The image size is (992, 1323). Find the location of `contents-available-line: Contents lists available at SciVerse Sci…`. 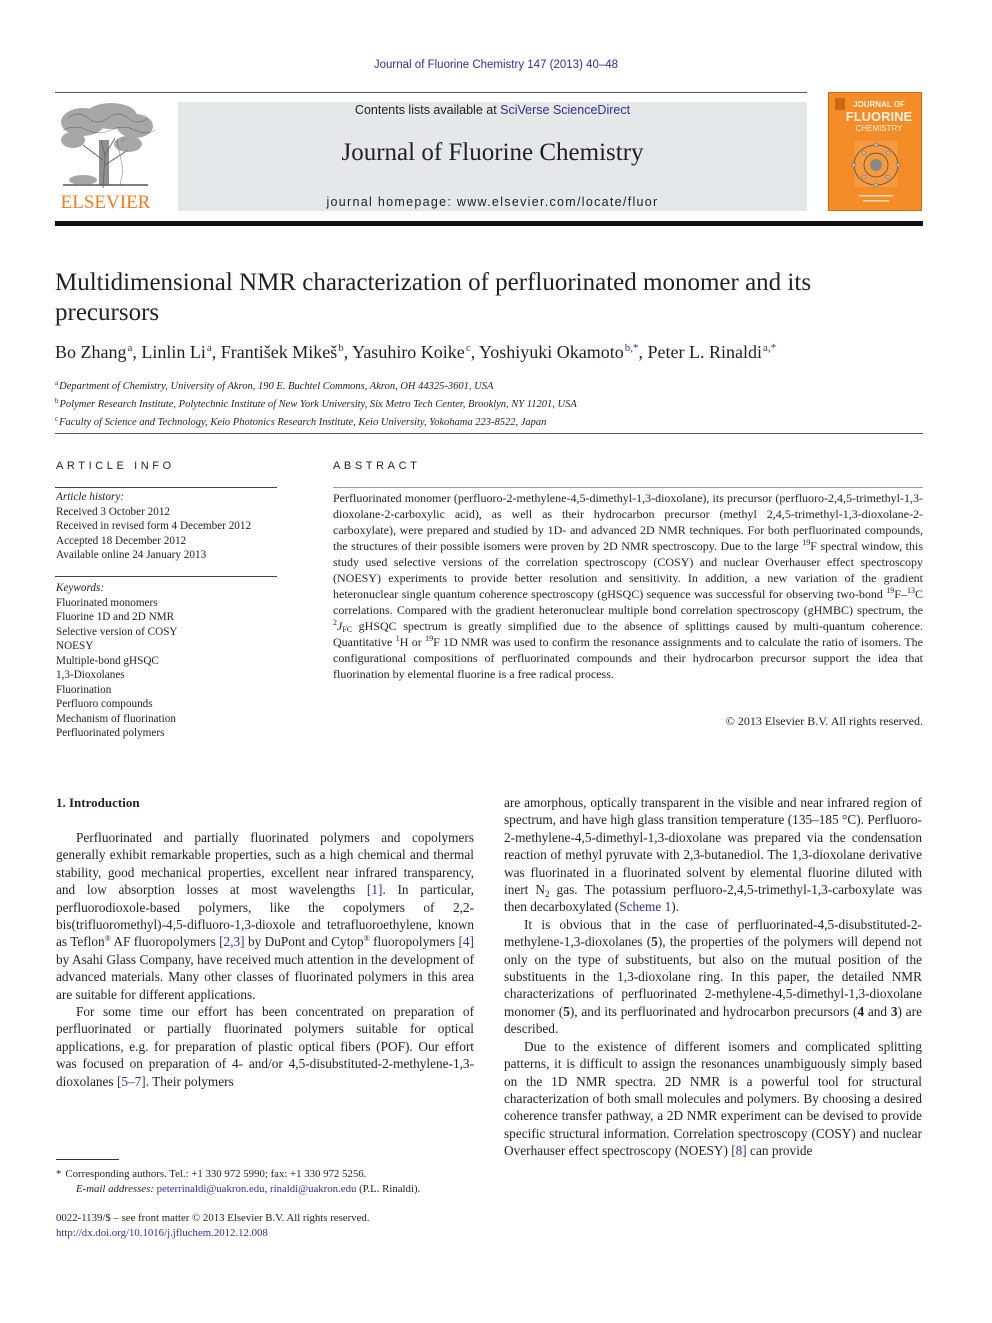

contents-available-line: Contents lists available at SciVerse Sci… is located at coordinates (492, 110).